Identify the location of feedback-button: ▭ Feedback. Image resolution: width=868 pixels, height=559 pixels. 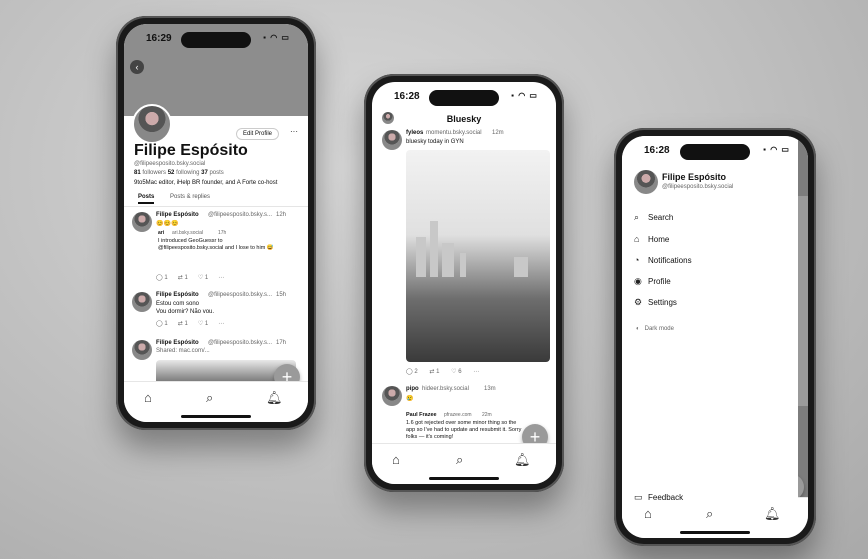
(658, 497).